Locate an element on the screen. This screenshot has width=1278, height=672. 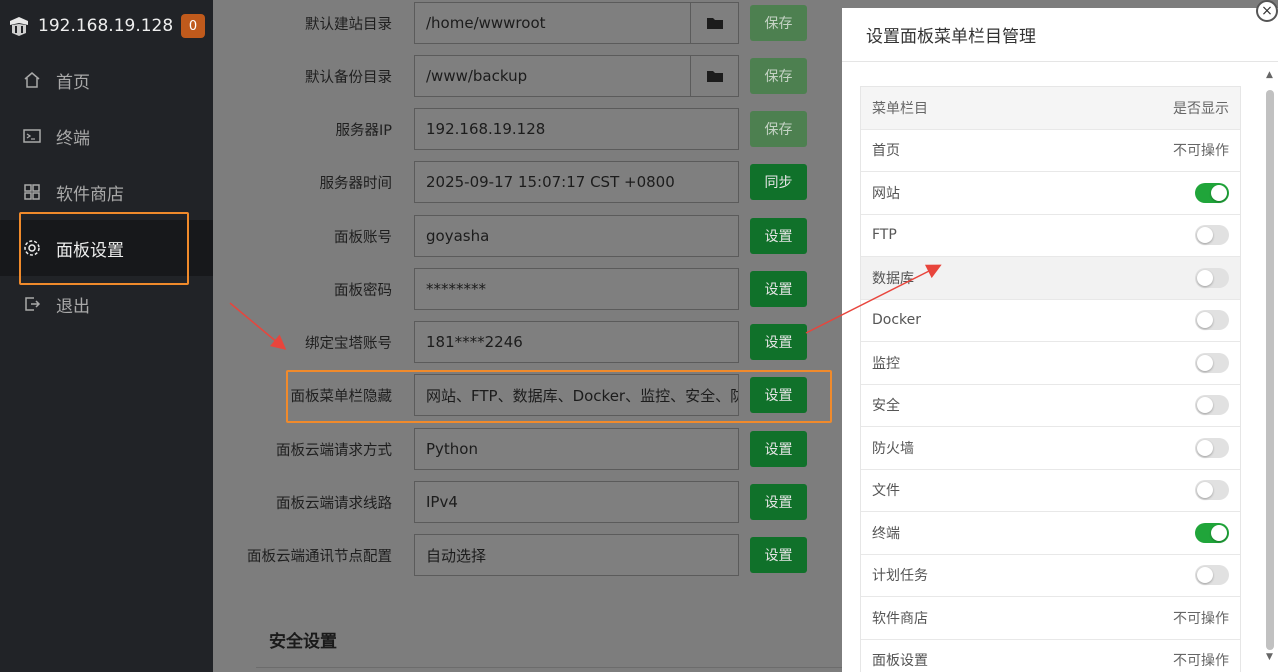
sidebar-item-label: 首页 is located at coordinates (73, 82).